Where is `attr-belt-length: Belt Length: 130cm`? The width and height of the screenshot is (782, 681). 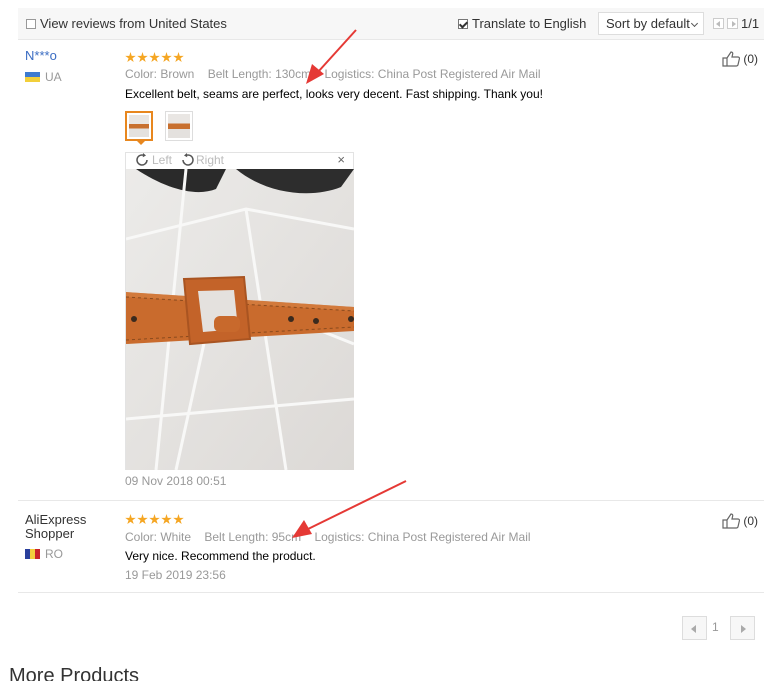
attr-belt-length: Belt Length: 130cm is located at coordinates (259, 74).